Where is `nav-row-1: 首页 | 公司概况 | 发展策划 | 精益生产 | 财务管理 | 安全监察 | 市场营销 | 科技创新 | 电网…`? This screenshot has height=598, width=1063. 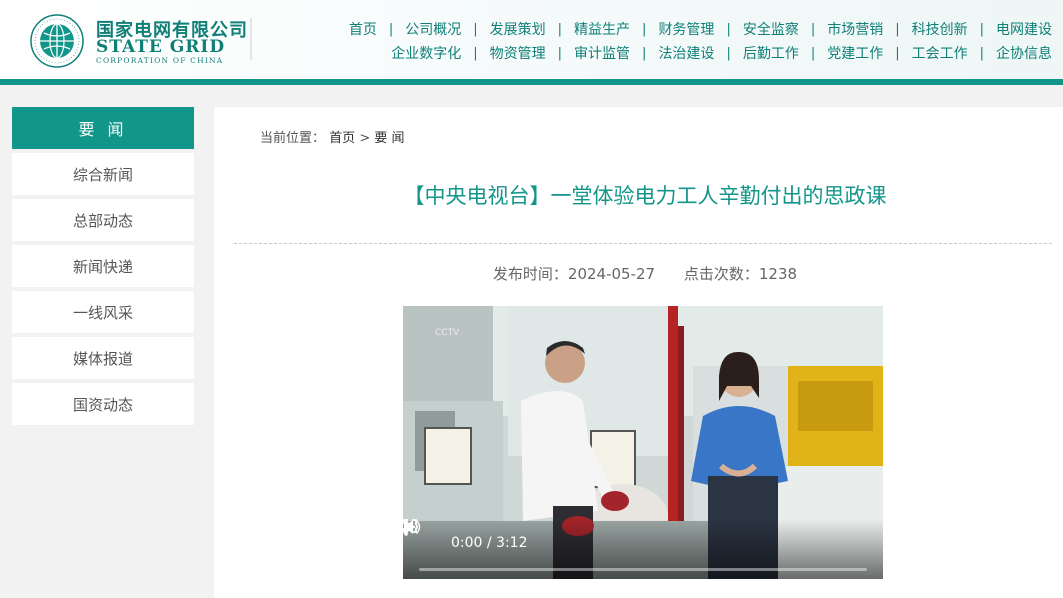 nav-row-1: 首页 | 公司概况 | 发展策划 | 精益生产 | 财务管理 | 安全监察 | 市场营销 | 科技创新 | 电网… is located at coordinates (673, 29).